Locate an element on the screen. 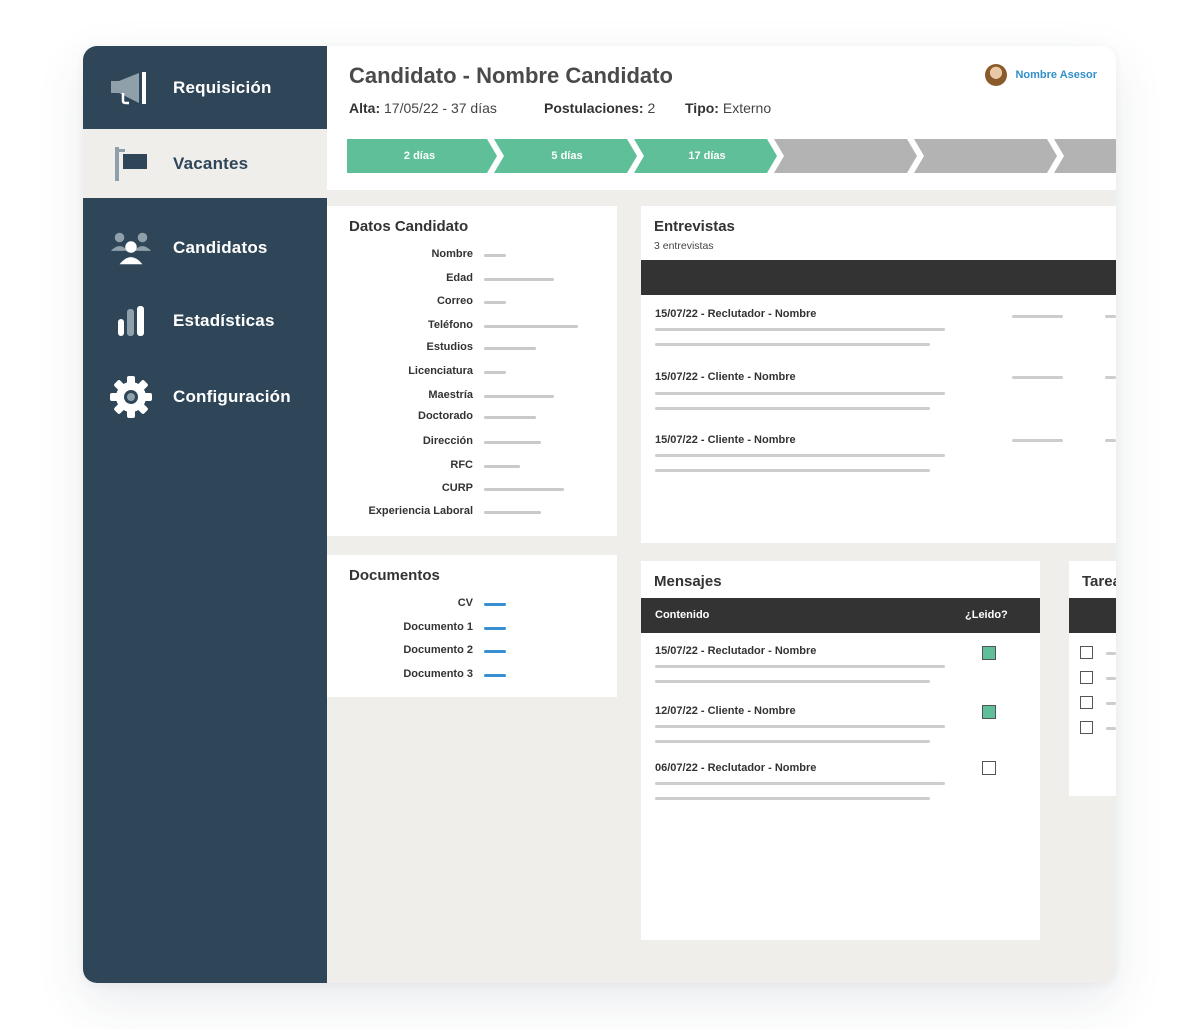 Image resolution: width=1200 pixels, height=1029 pixels. signpost-icon is located at coordinates (131, 164).